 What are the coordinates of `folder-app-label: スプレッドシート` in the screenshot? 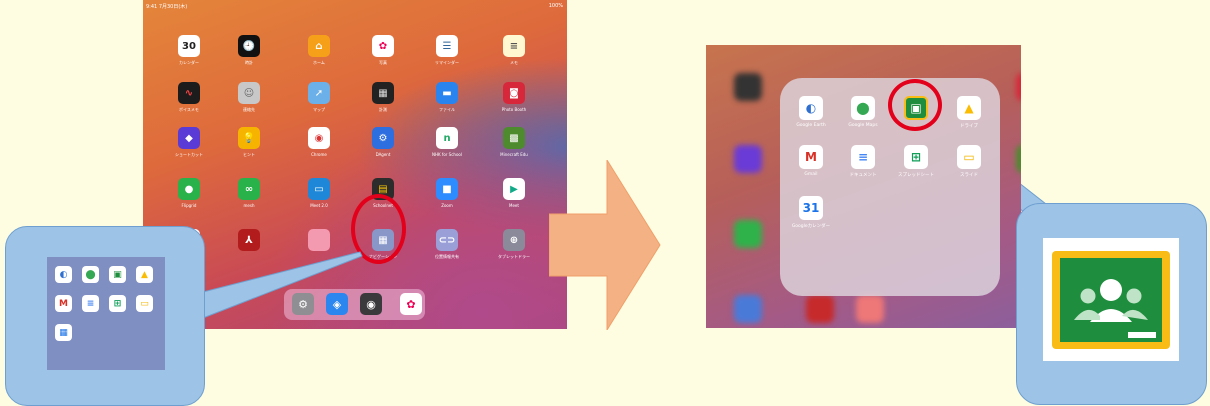 It's located at (916, 175).